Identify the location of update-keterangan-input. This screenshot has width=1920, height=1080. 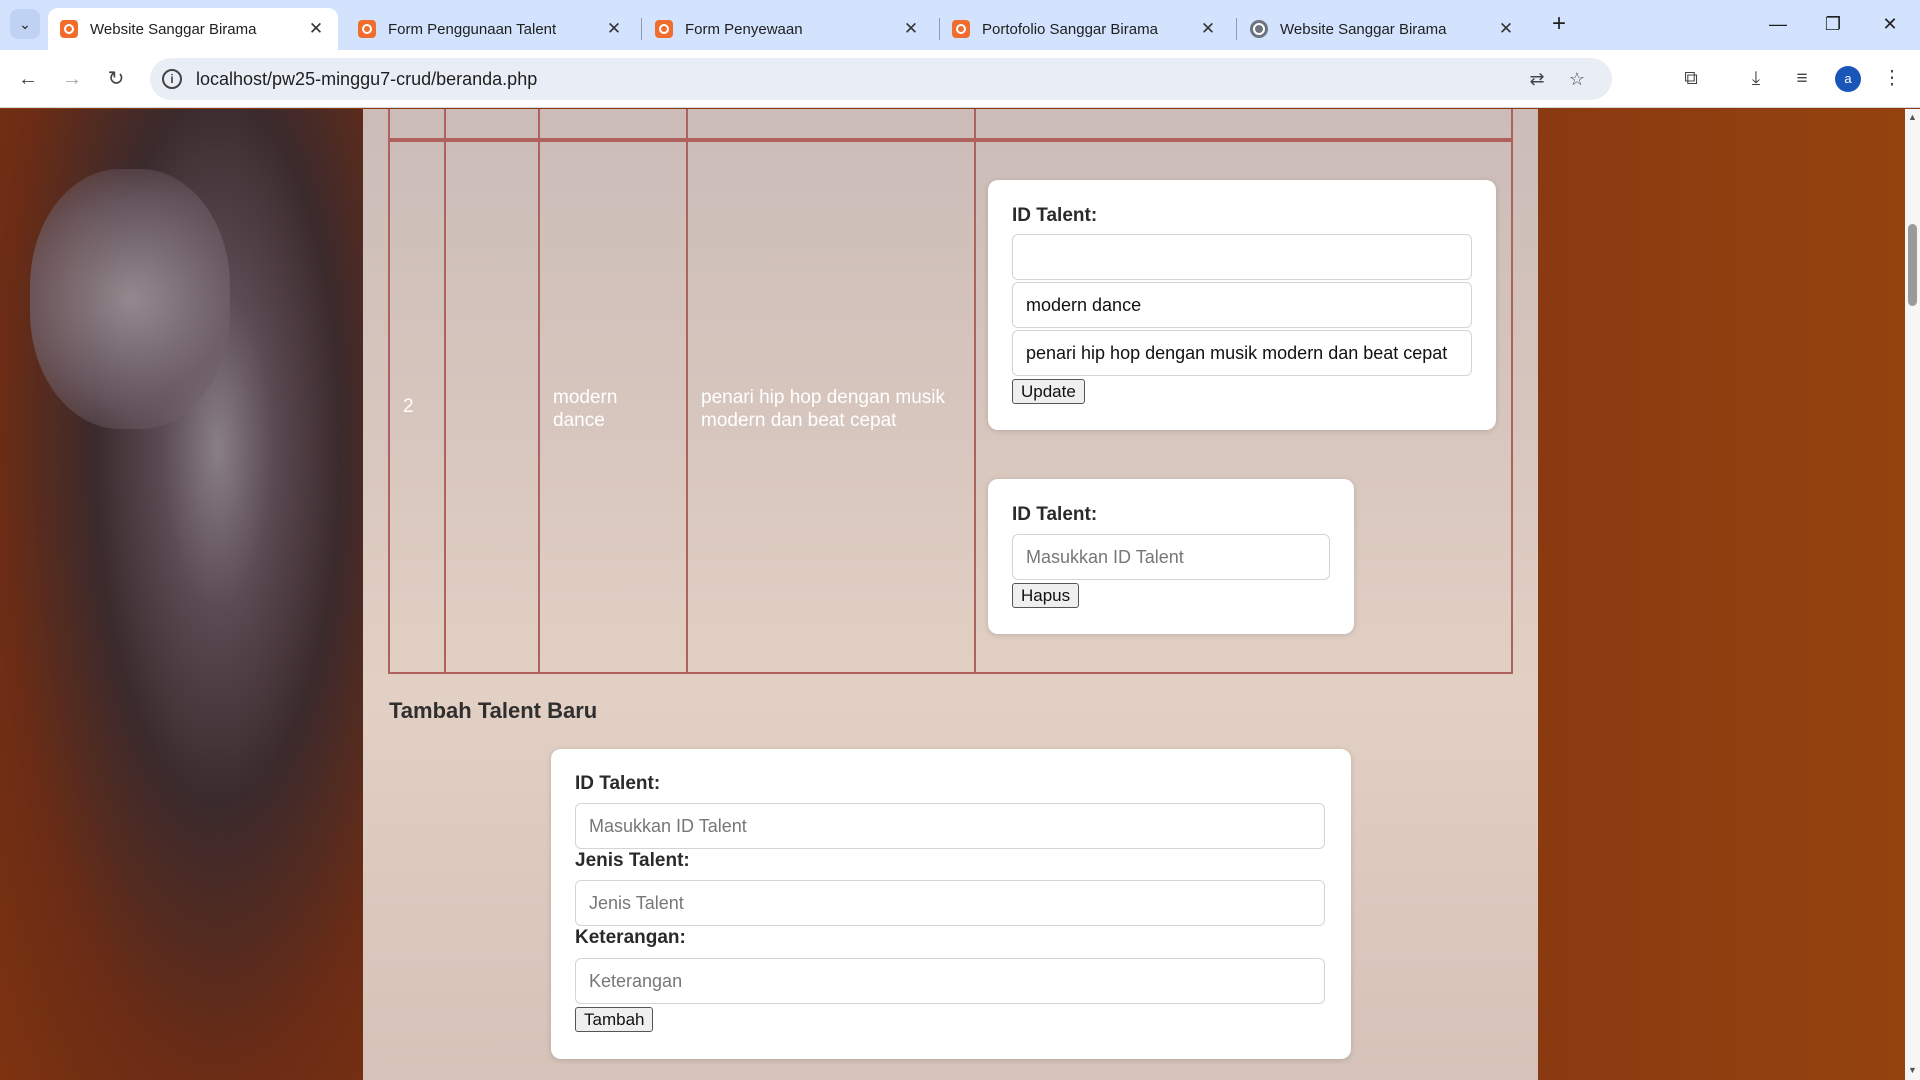
(1242, 353).